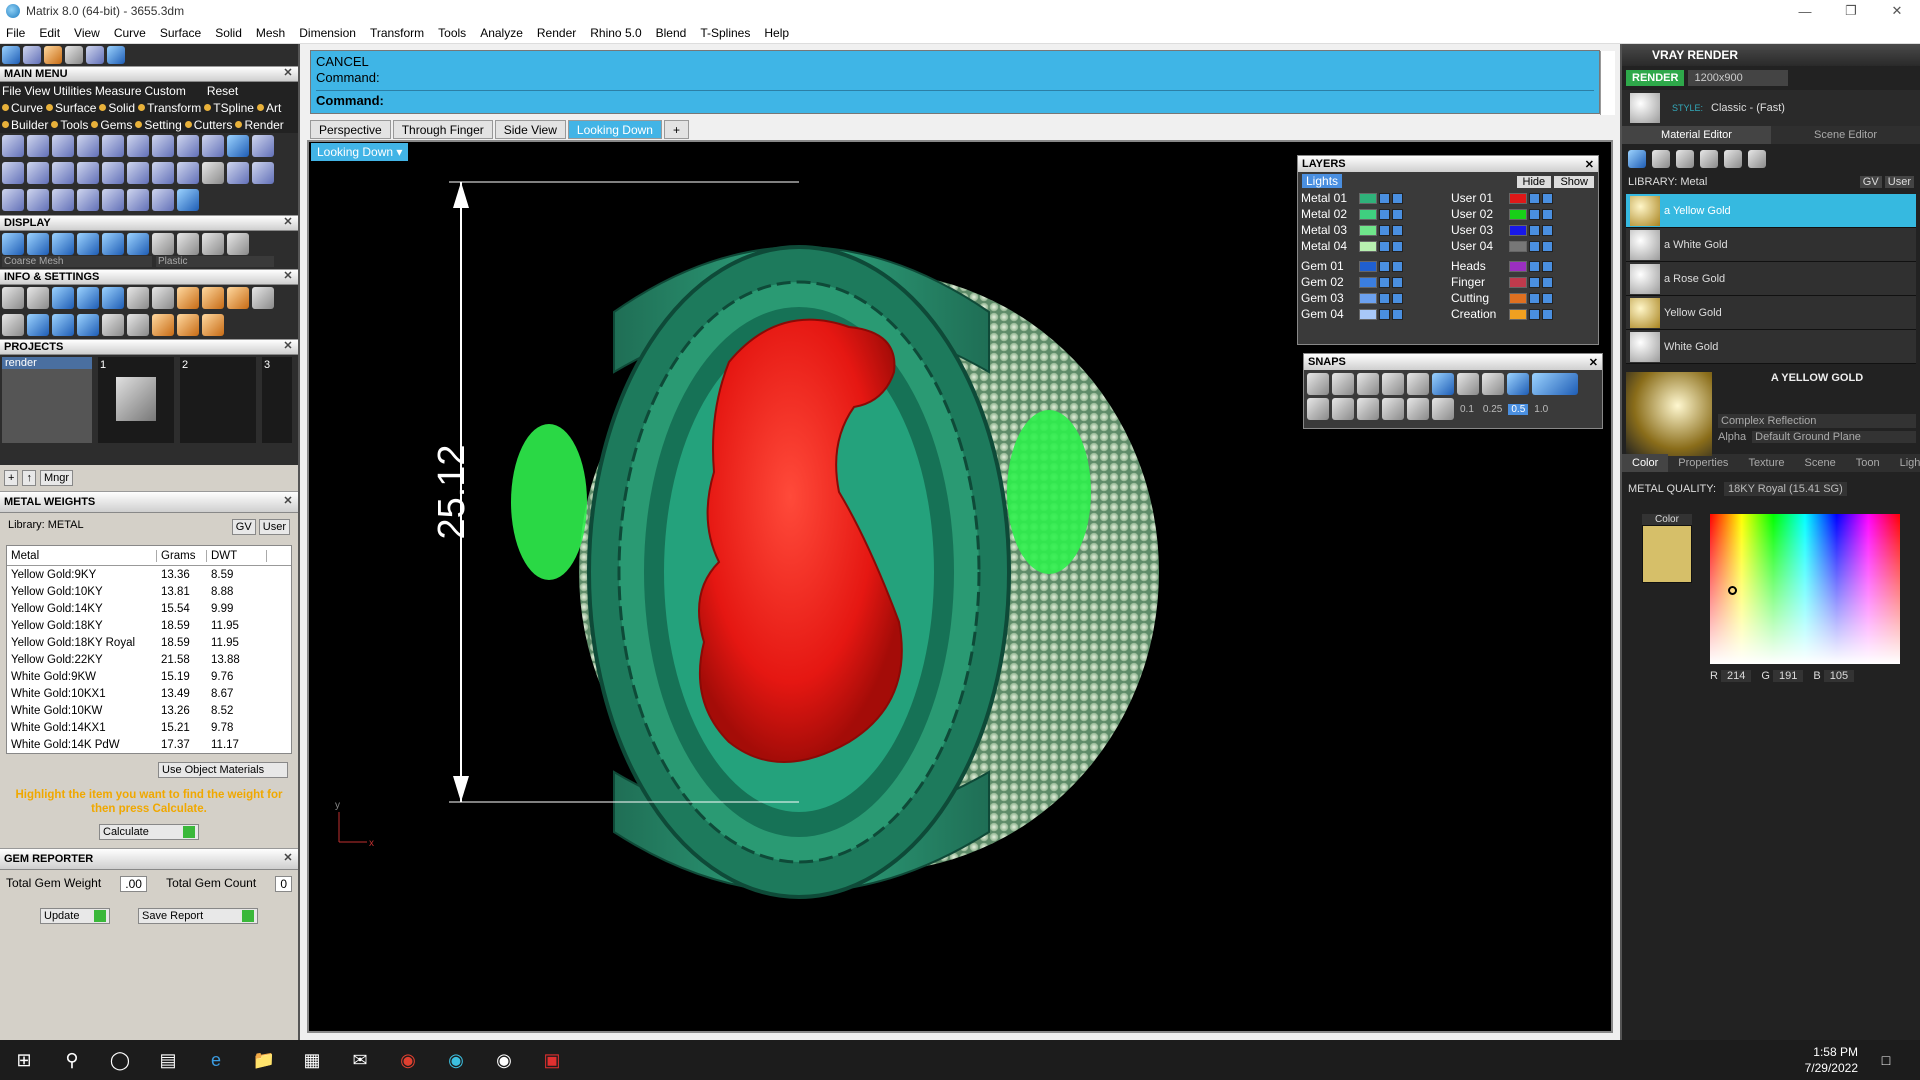 Image resolution: width=1920 pixels, height=1080 pixels. Describe the element at coordinates (75, 916) in the screenshot. I see `update-button: Update` at that location.